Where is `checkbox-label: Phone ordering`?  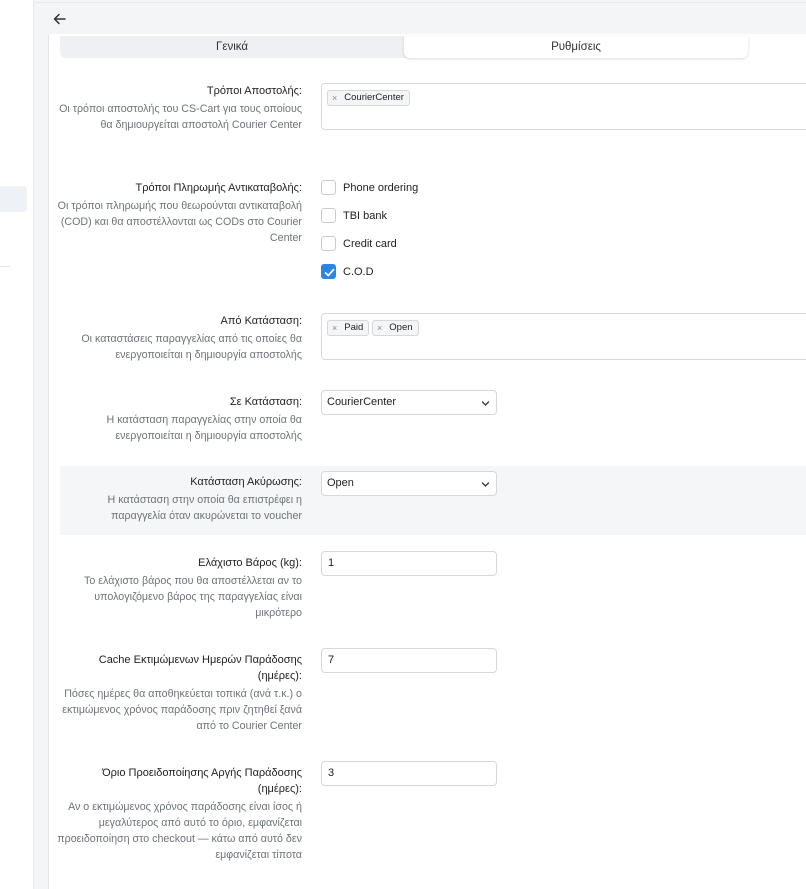
checkbox-label: Phone ordering is located at coordinates (381, 187).